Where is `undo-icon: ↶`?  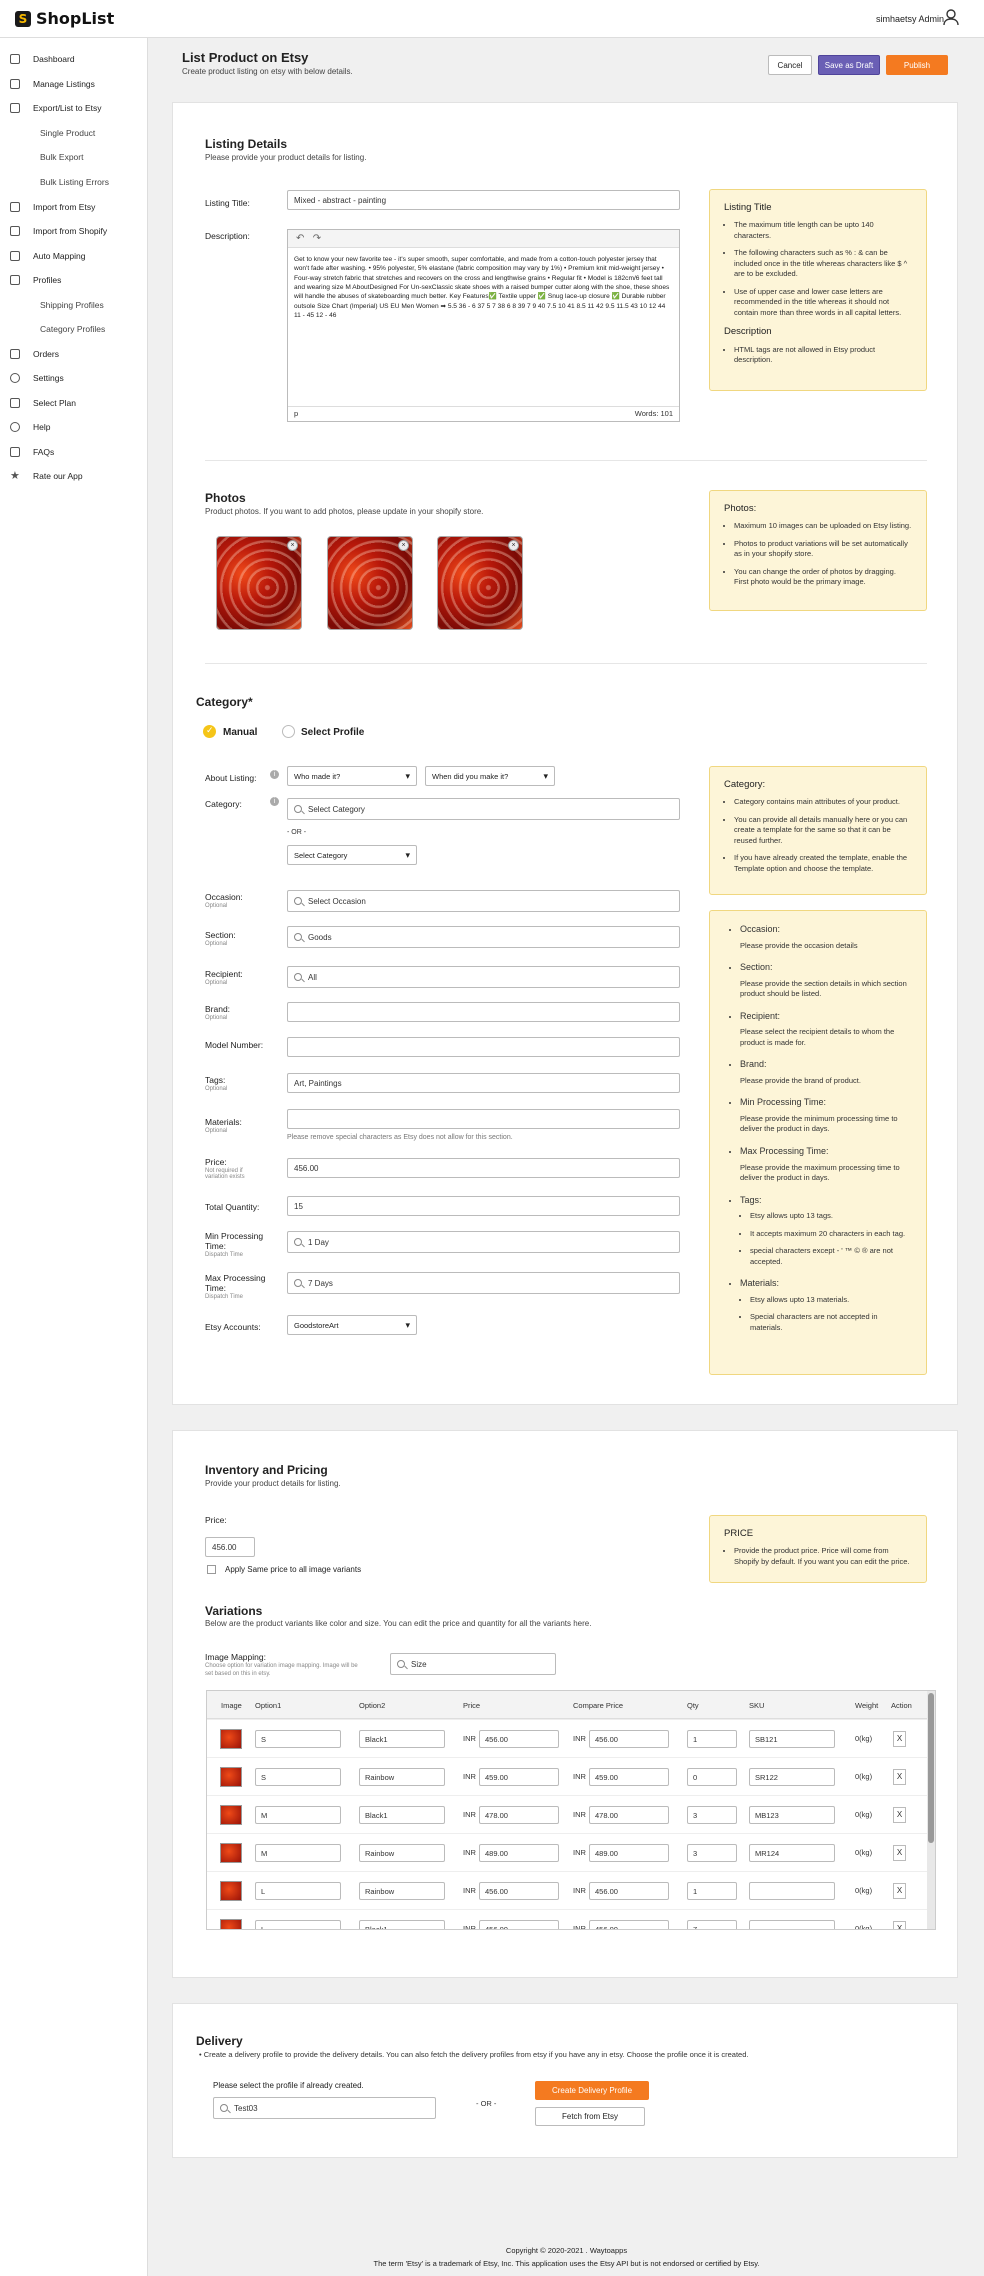
undo-icon: ↶ is located at coordinates (300, 238).